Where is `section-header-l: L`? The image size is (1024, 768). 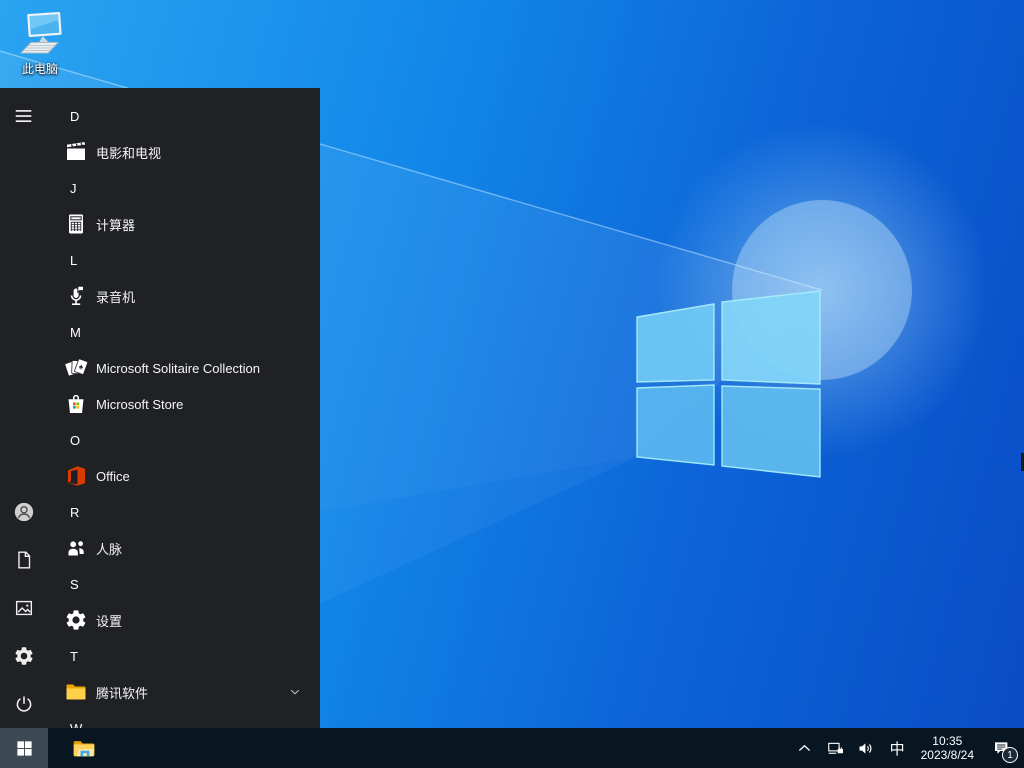
section-header-l: L is located at coordinates (184, 260).